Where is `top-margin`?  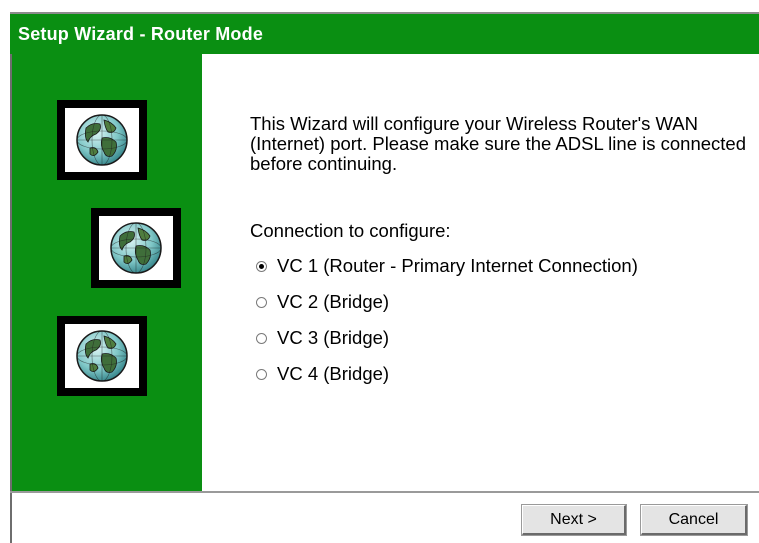 top-margin is located at coordinates (379, 6).